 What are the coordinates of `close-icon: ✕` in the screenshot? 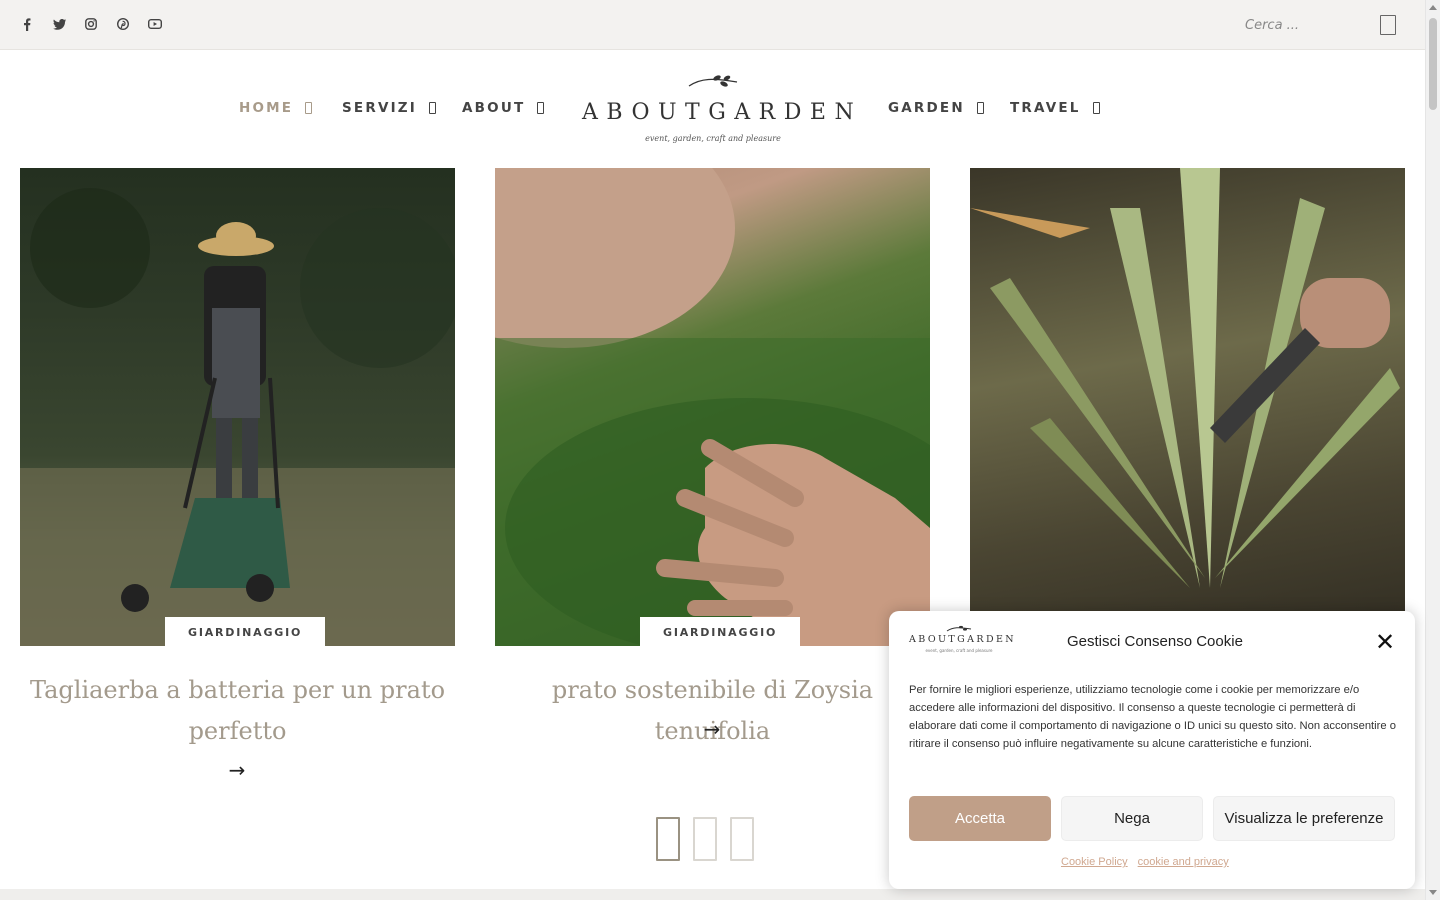 It's located at (1385, 642).